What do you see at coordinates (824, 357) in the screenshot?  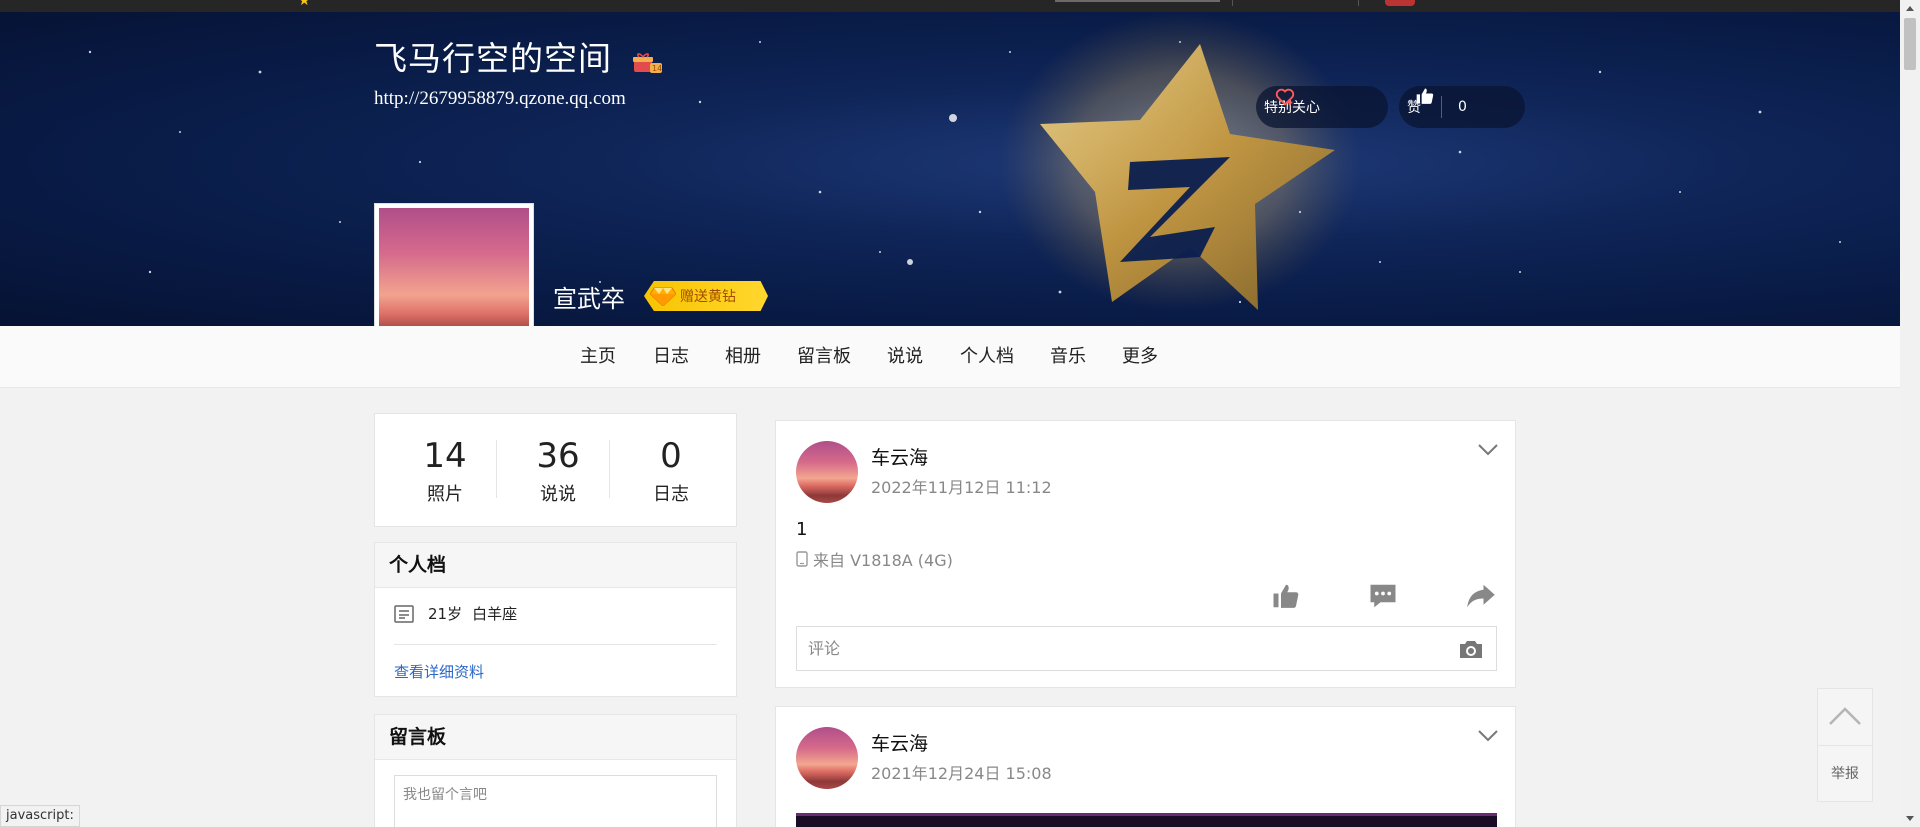 I see `nav-item-guestbook: 留言板` at bounding box center [824, 357].